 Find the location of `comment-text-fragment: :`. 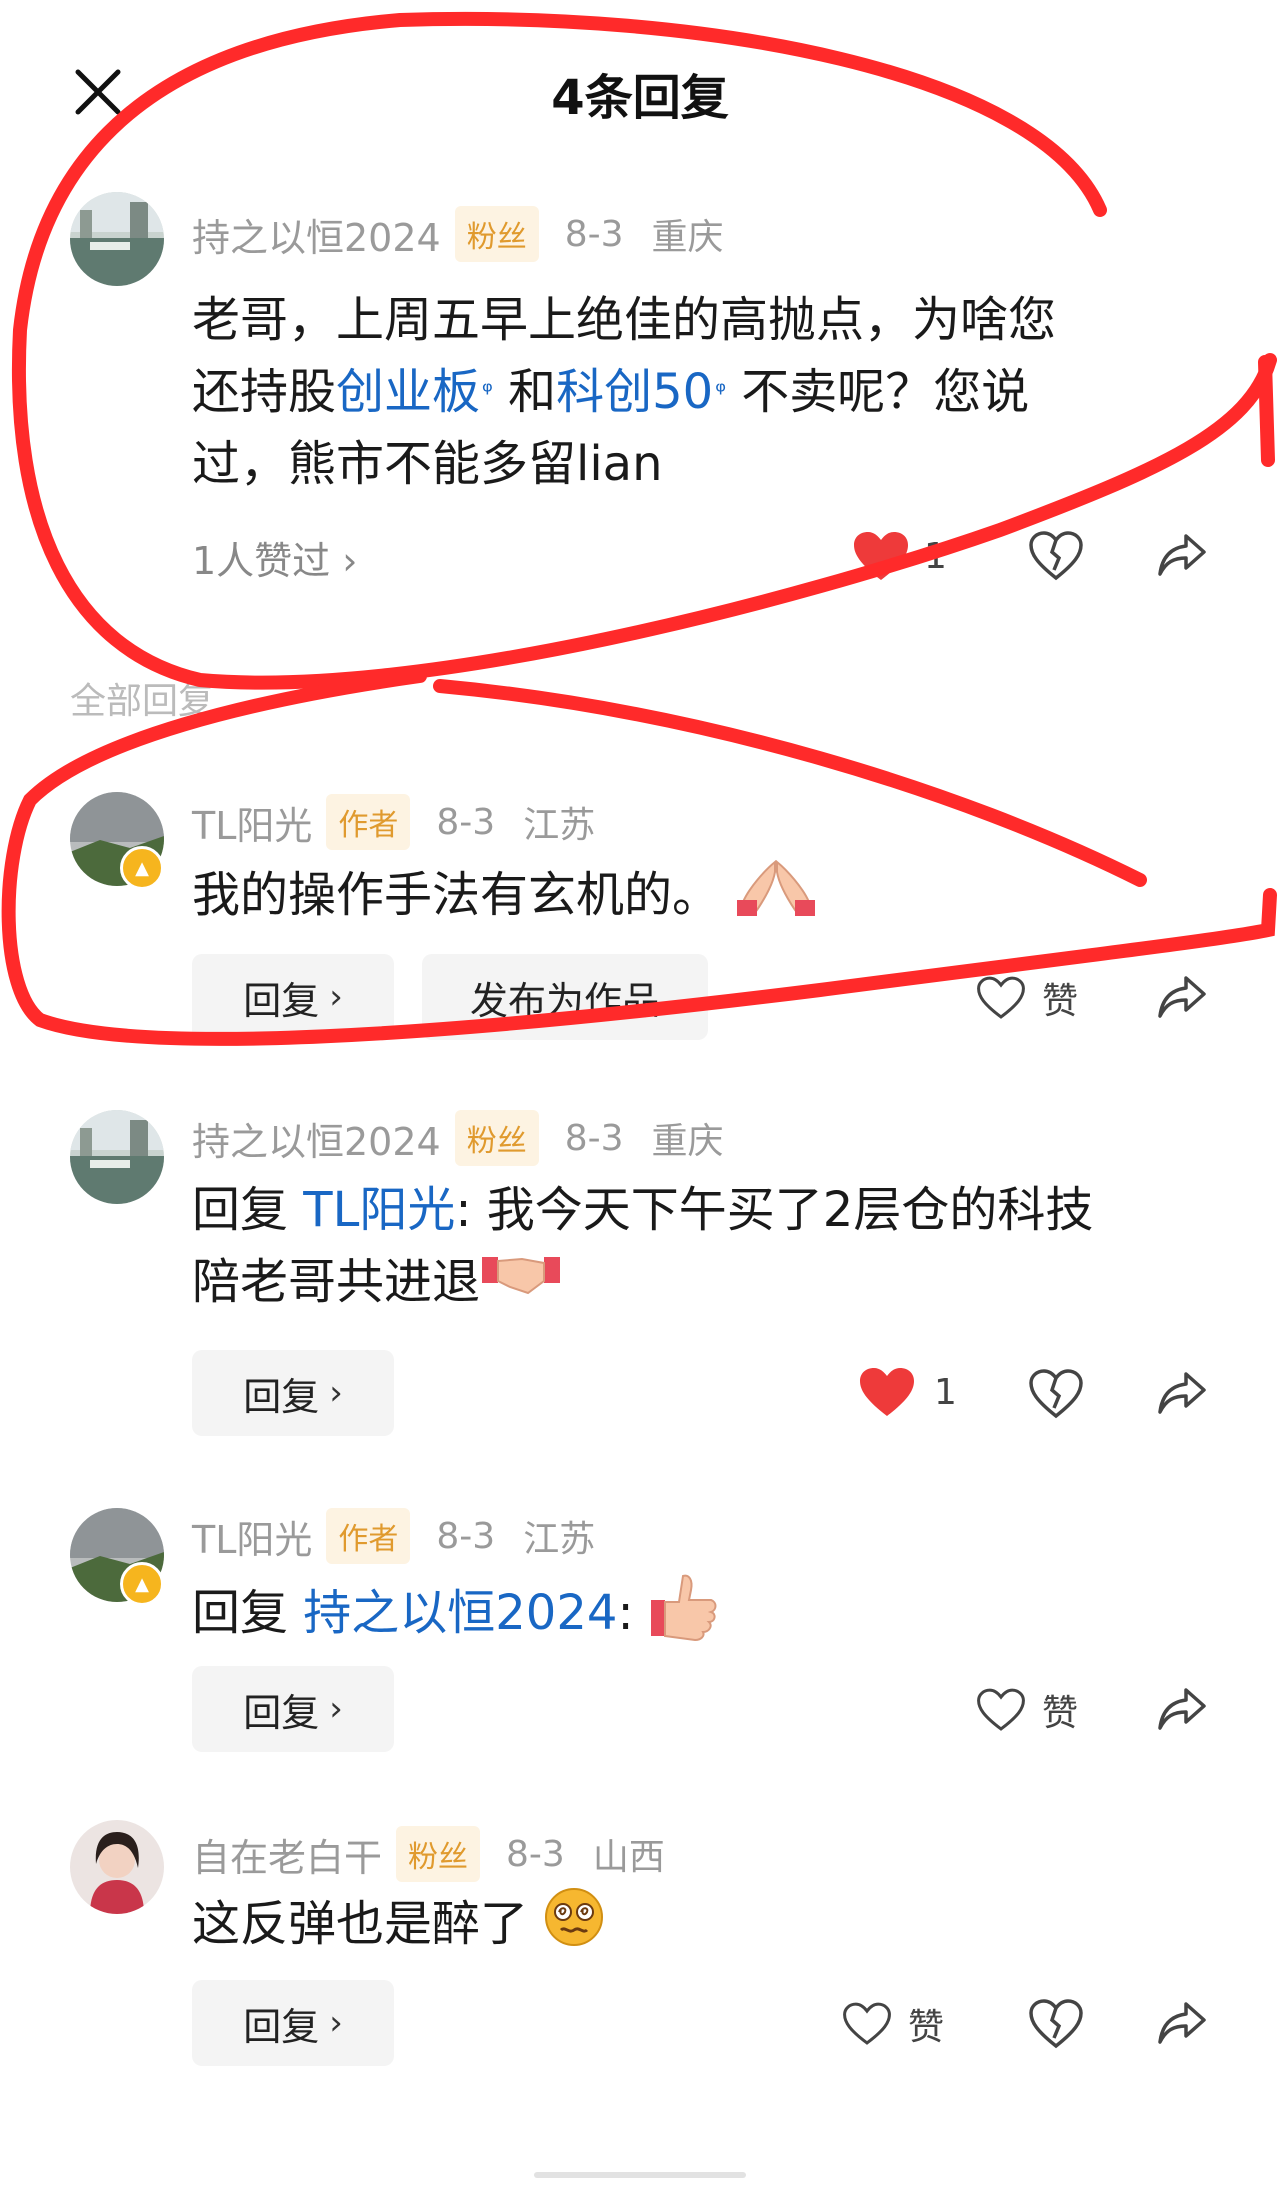

comment-text-fragment: : is located at coordinates (625, 1613).